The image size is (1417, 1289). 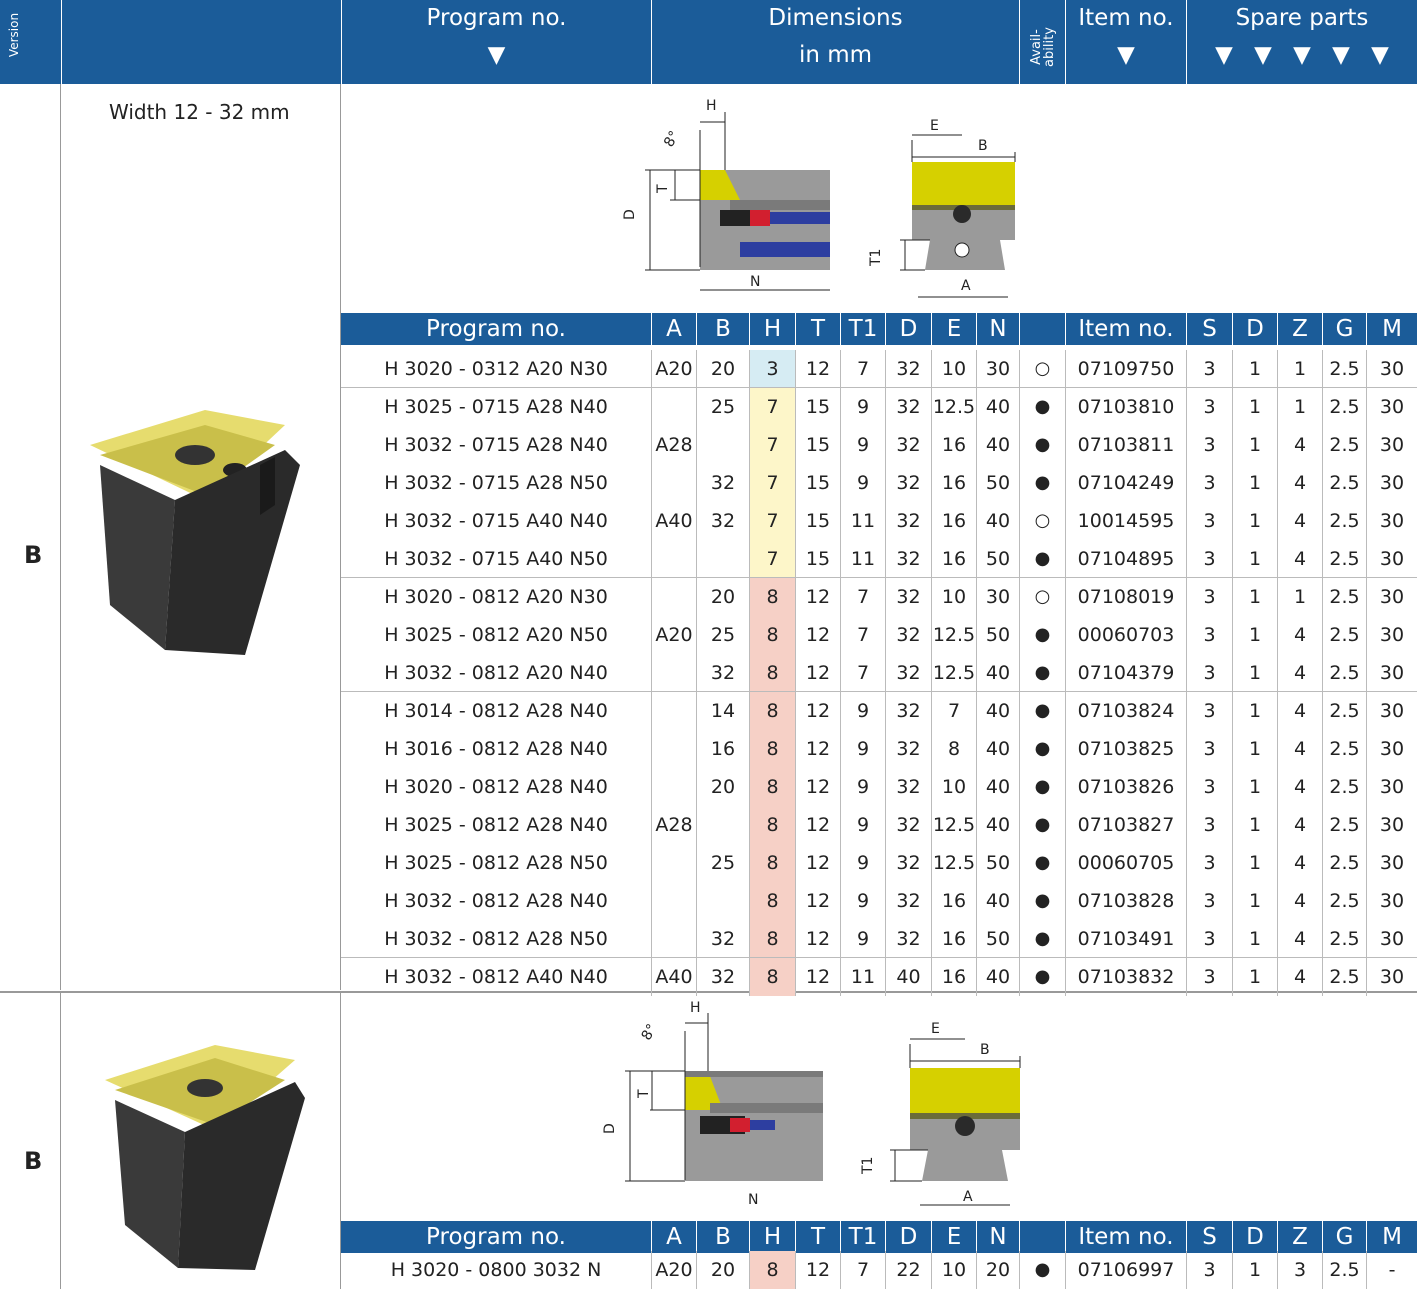 I want to click on cell-prog: H 3032 - 0715 A28 N40, so click(x=496, y=445).